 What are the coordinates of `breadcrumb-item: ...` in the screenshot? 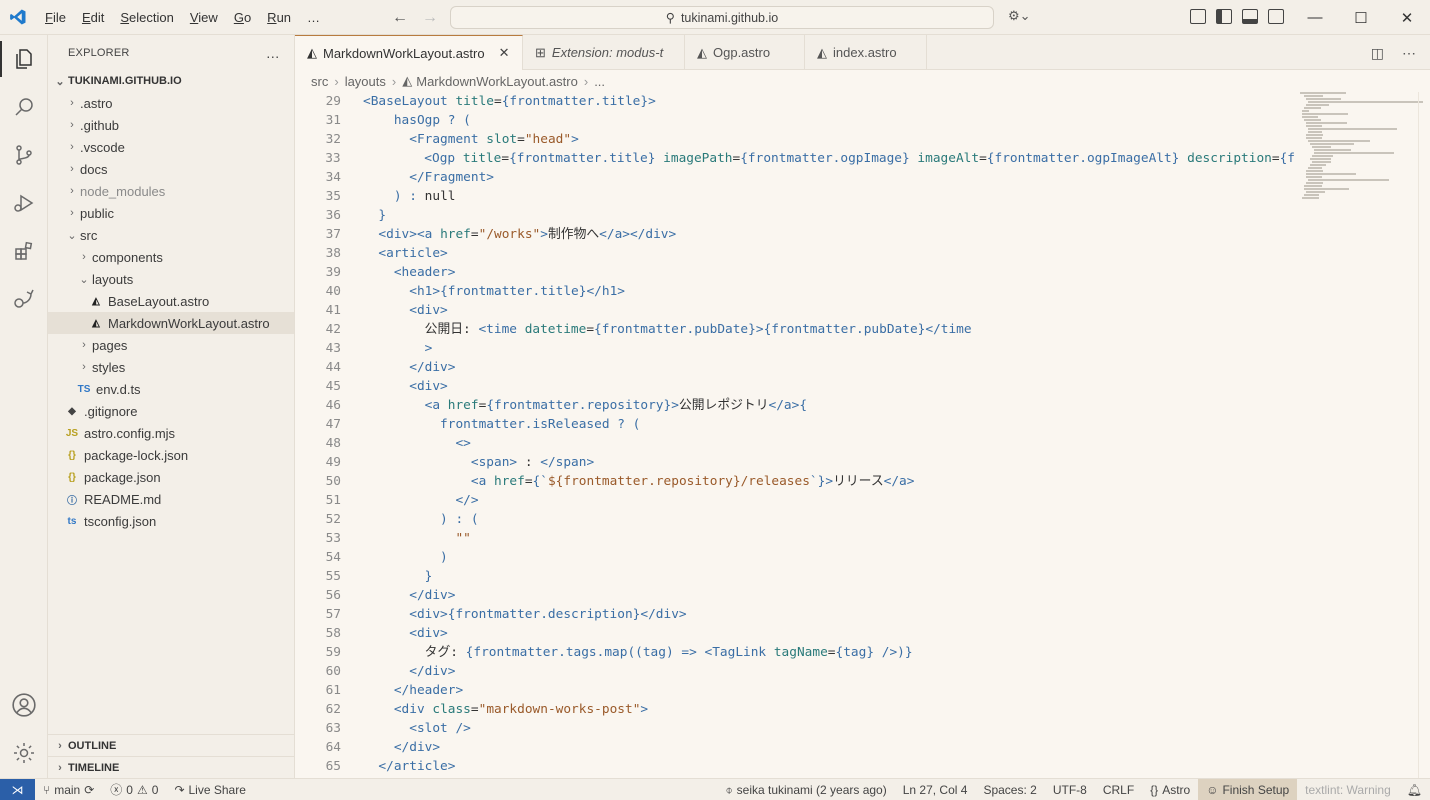 It's located at (599, 81).